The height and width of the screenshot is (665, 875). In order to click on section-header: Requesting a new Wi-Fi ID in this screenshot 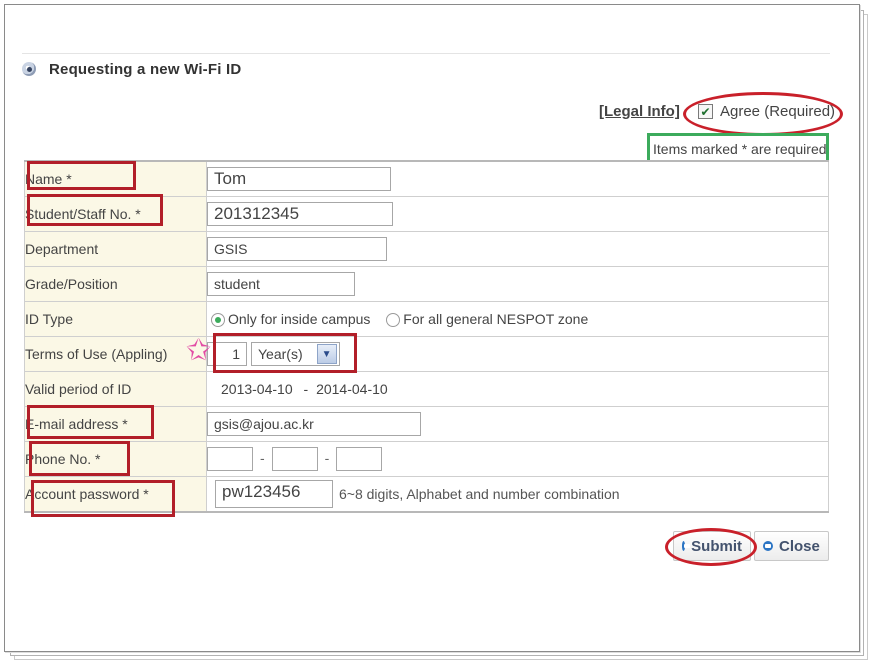, I will do `click(131, 69)`.